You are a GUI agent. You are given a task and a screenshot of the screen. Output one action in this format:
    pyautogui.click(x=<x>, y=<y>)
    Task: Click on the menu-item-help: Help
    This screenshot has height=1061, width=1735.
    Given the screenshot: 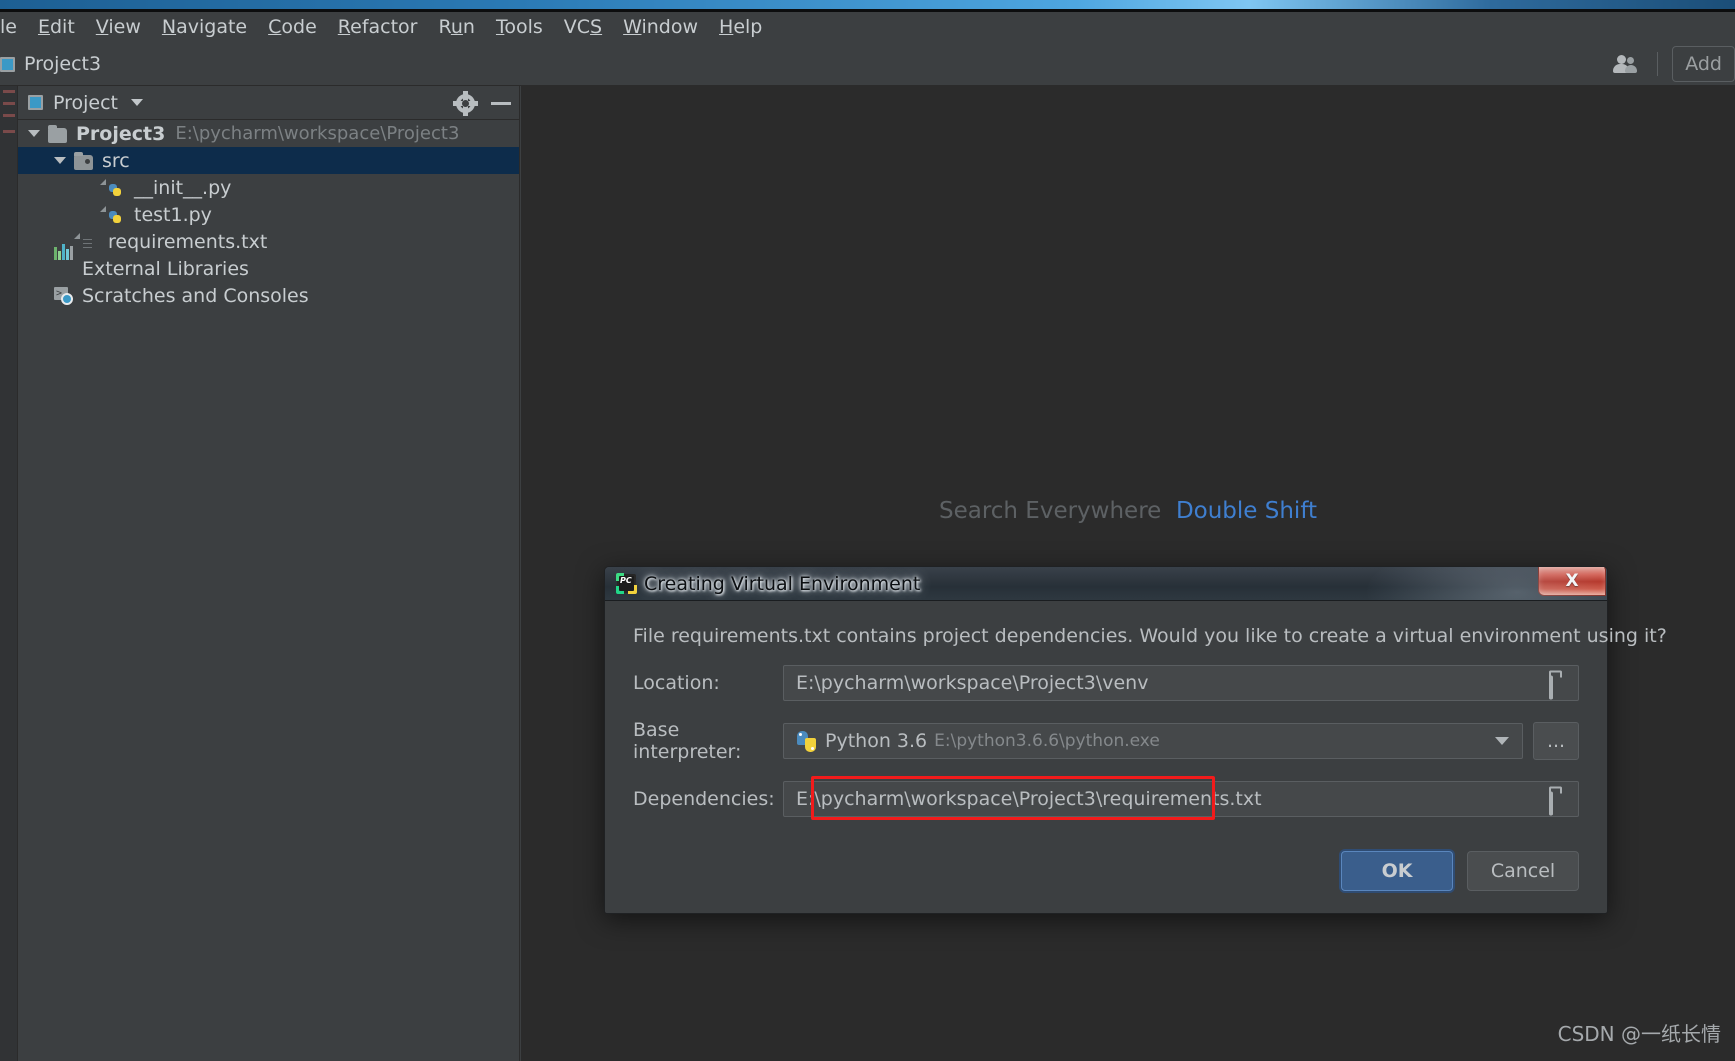 What is the action you would take?
    pyautogui.click(x=741, y=27)
    